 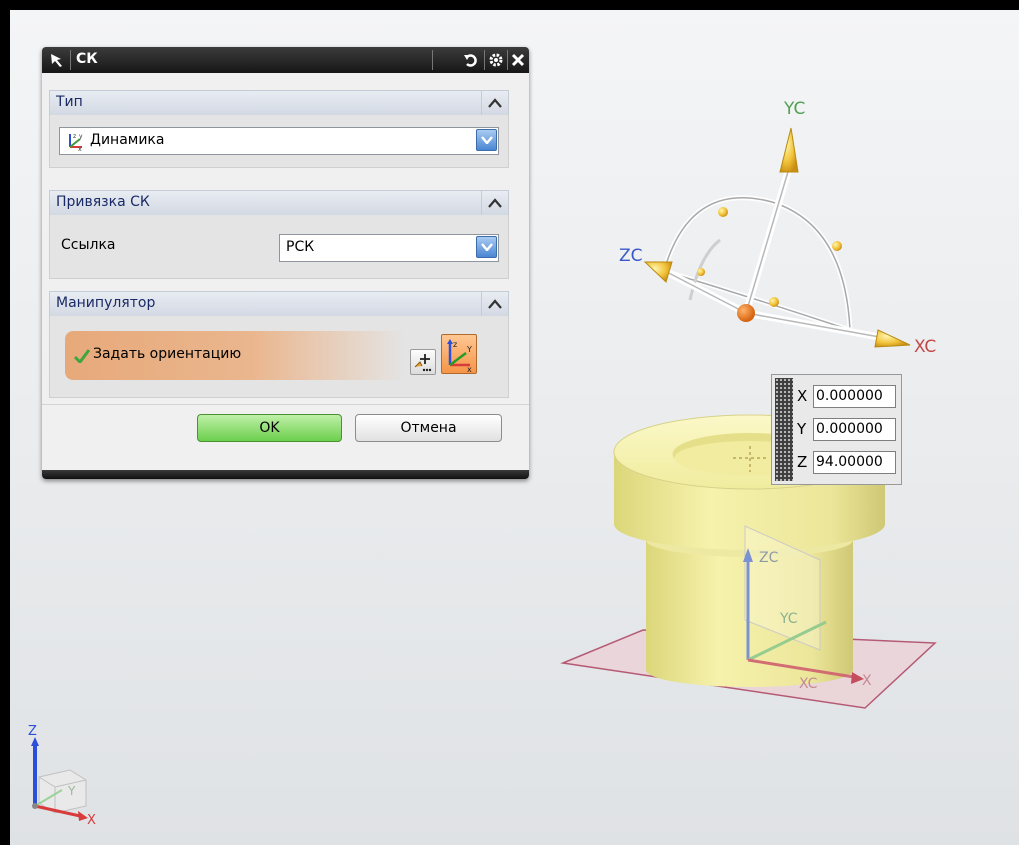 I want to click on coordinate-input-box: X 0.000000 Y 0.000000 Z 94.00000, so click(x=836, y=429).